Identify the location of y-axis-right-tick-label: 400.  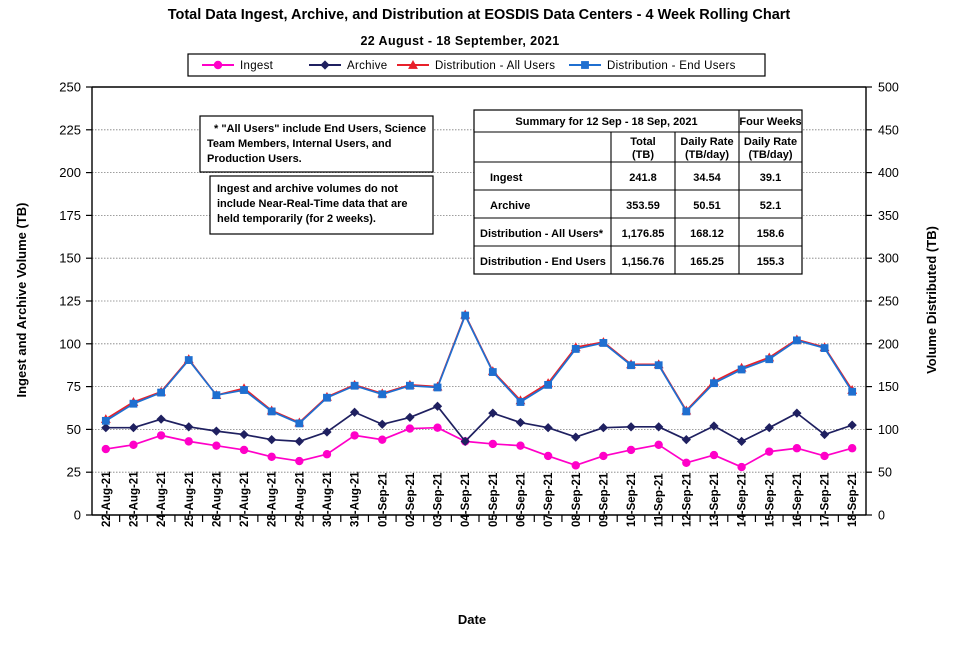
(888, 173).